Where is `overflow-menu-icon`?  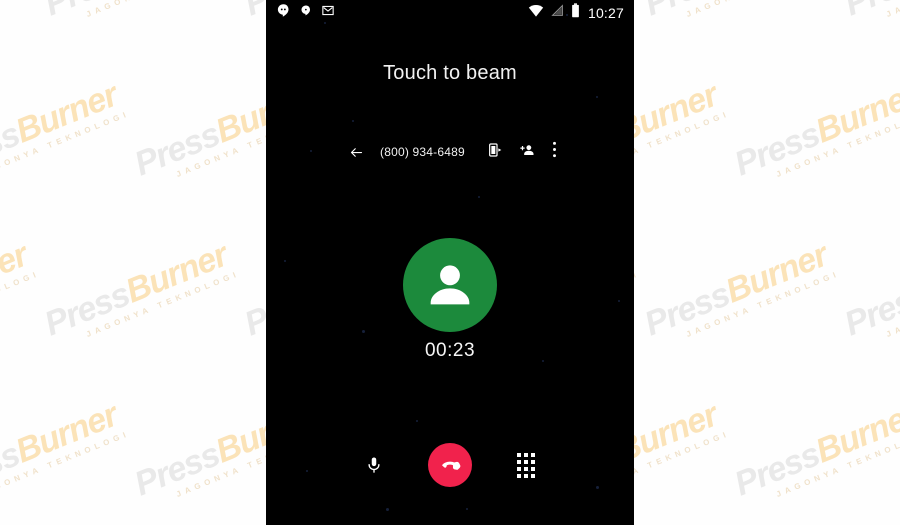 overflow-menu-icon is located at coordinates (554, 152).